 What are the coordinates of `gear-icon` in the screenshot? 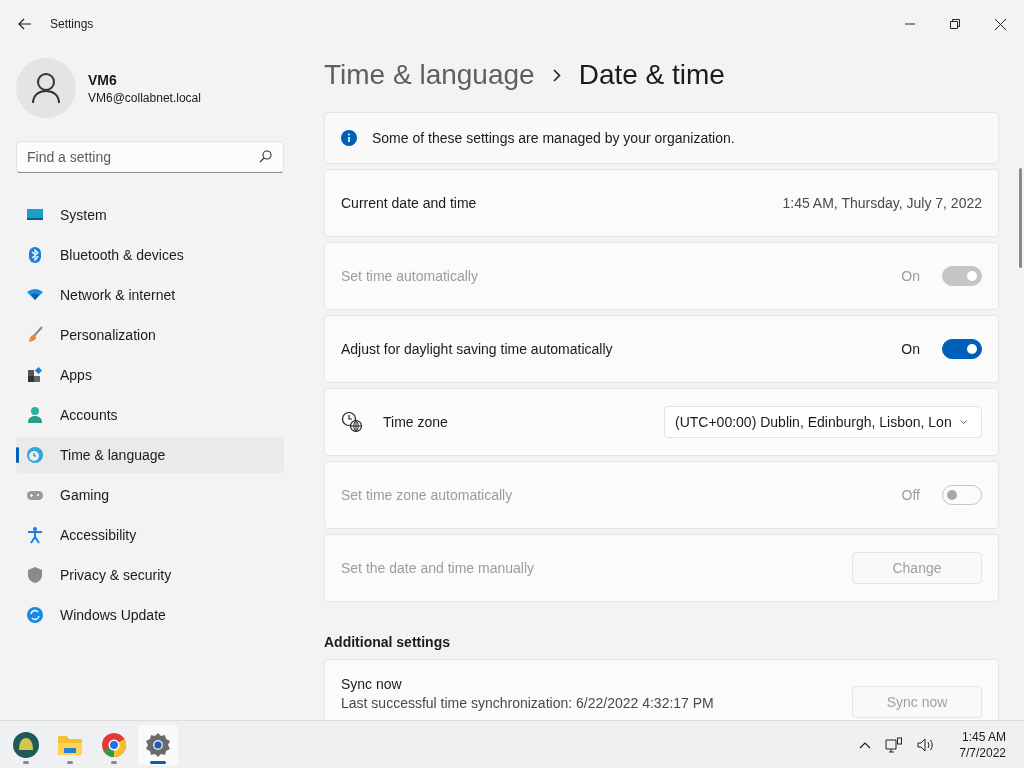 It's located at (158, 745).